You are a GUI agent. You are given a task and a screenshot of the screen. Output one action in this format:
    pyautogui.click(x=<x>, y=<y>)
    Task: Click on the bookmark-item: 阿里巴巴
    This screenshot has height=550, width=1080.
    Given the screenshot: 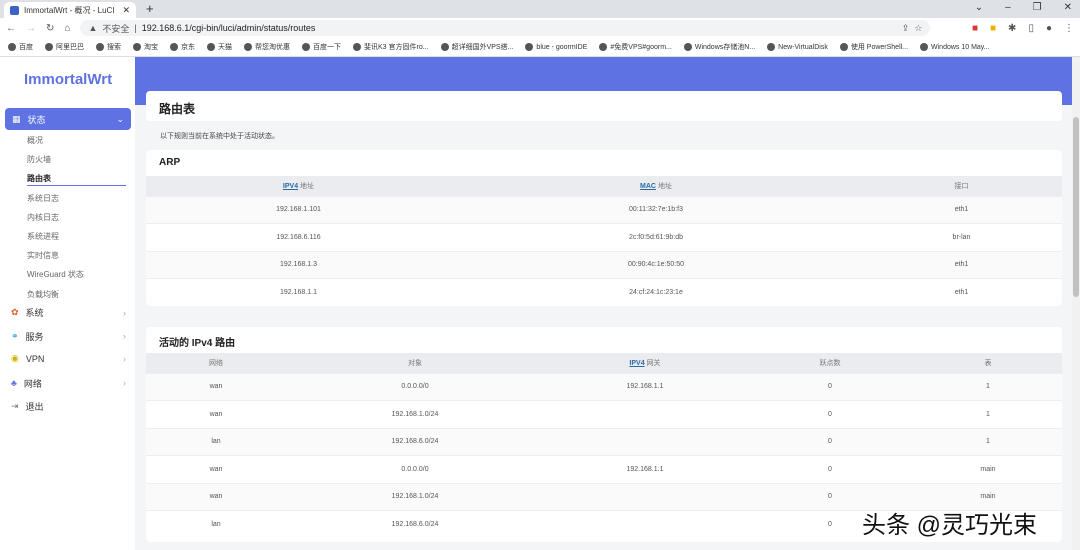 What is the action you would take?
    pyautogui.click(x=64, y=47)
    